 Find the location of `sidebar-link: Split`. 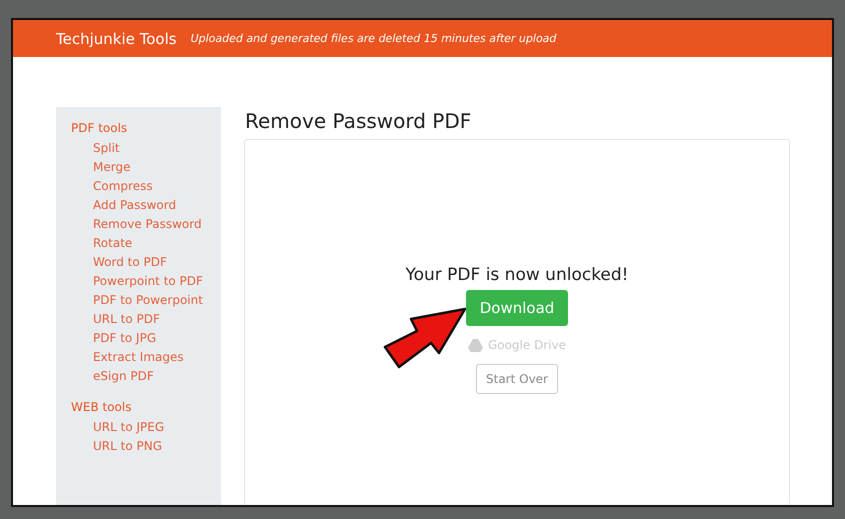

sidebar-link: Split is located at coordinates (137, 148).